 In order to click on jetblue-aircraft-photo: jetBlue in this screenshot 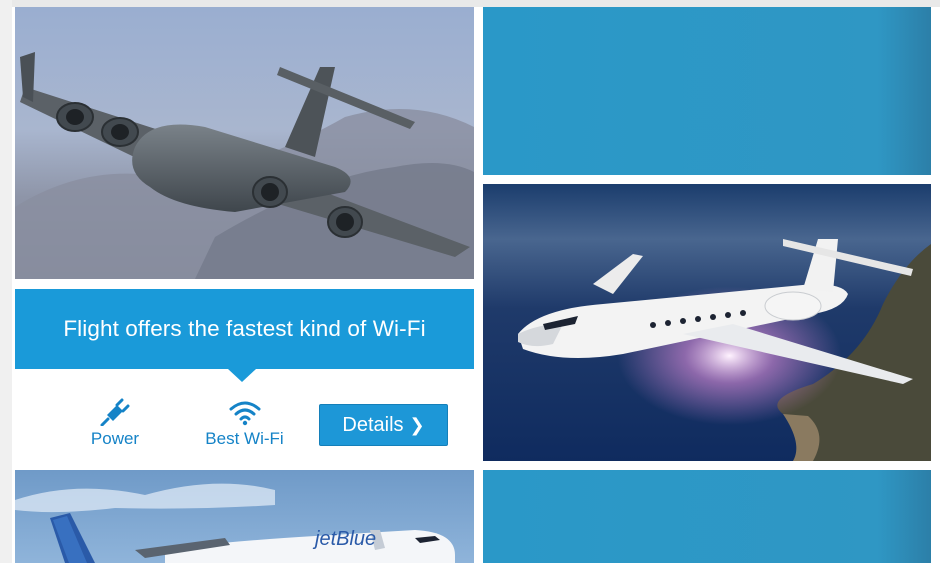, I will do `click(244, 516)`.